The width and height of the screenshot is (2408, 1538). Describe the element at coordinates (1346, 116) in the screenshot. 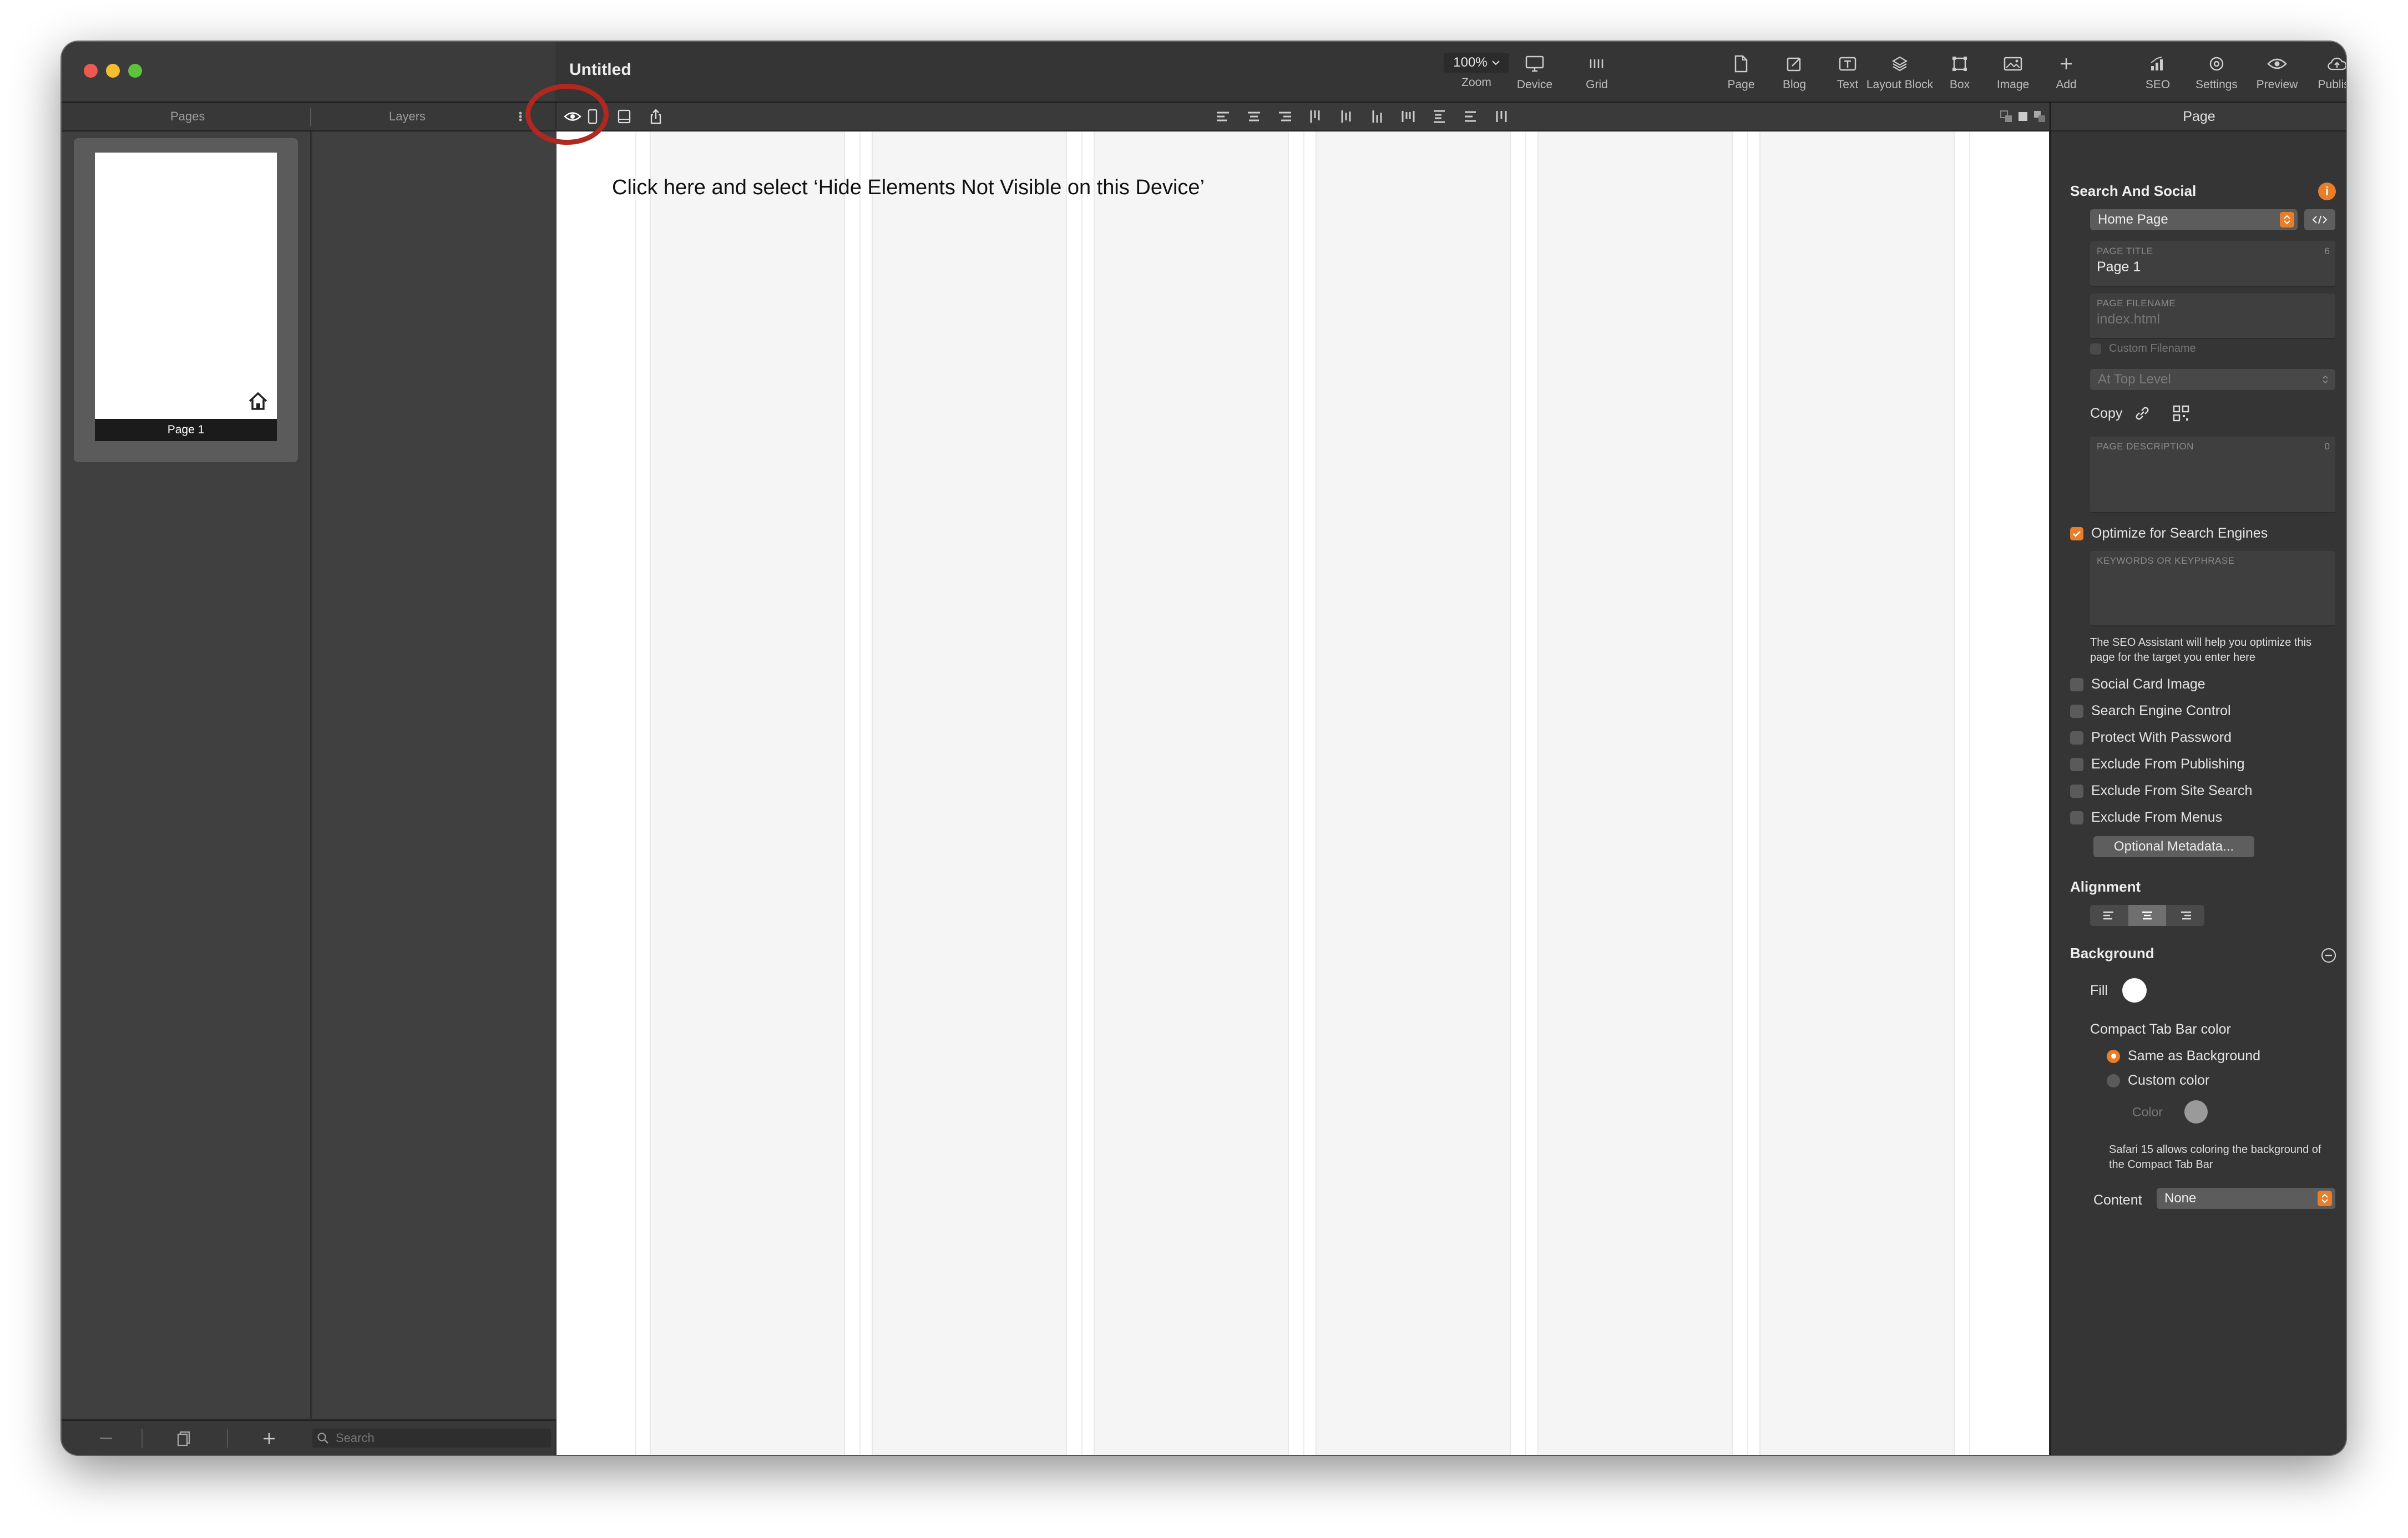

I see `align-middle-button` at that location.